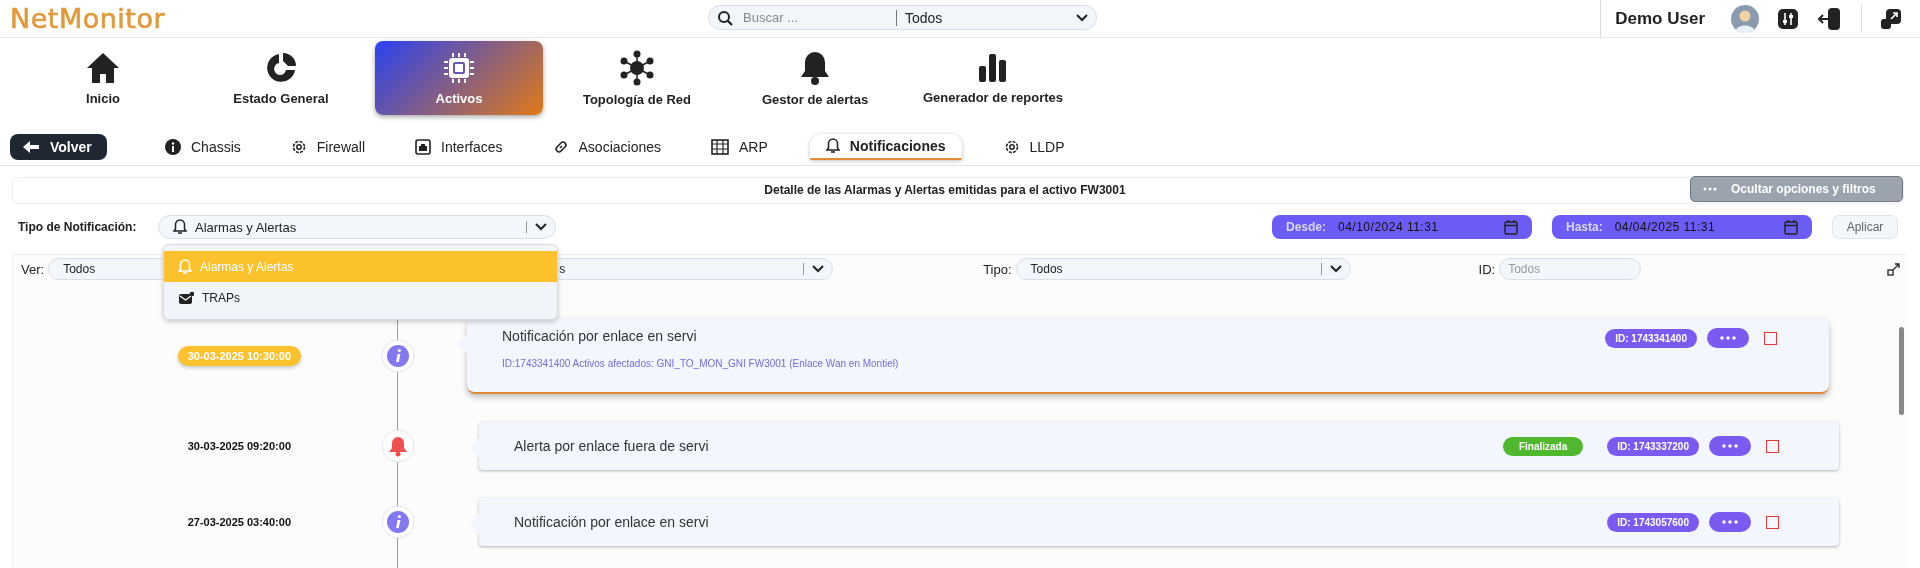  Describe the element at coordinates (1653, 522) in the screenshot. I see `id-badge: ID: 1743057600` at that location.